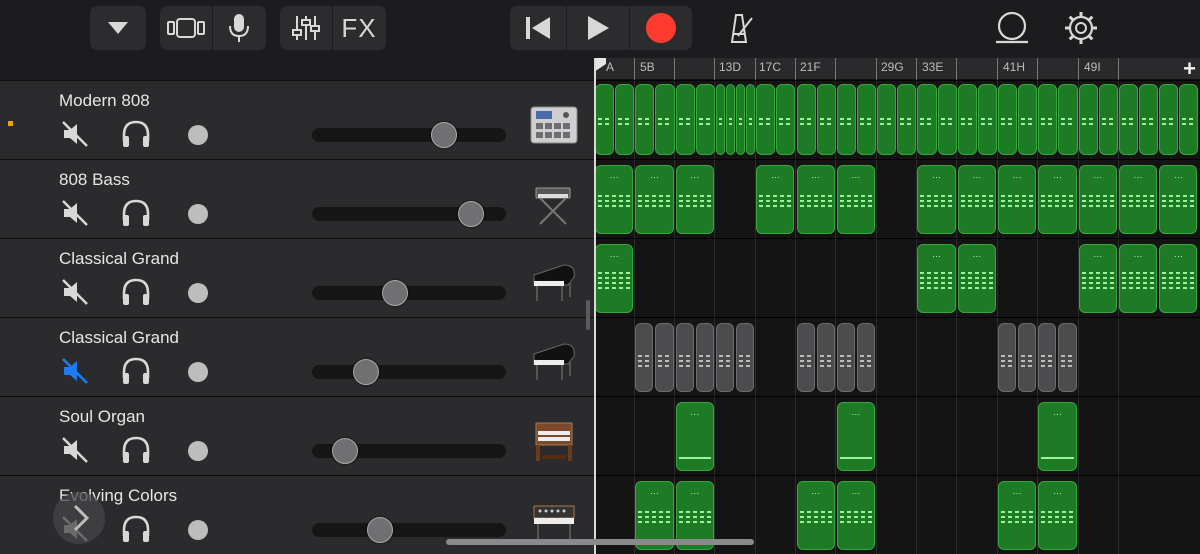 The image size is (1200, 554). Describe the element at coordinates (728, 67) in the screenshot. I see `section-label: 13D` at that location.